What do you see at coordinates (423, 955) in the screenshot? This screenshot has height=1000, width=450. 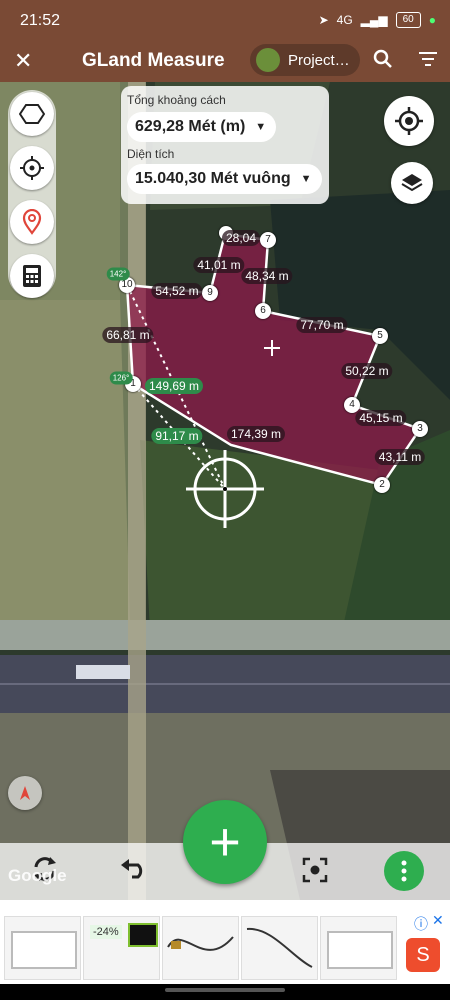 I see `shopee-logo-icon: S` at bounding box center [423, 955].